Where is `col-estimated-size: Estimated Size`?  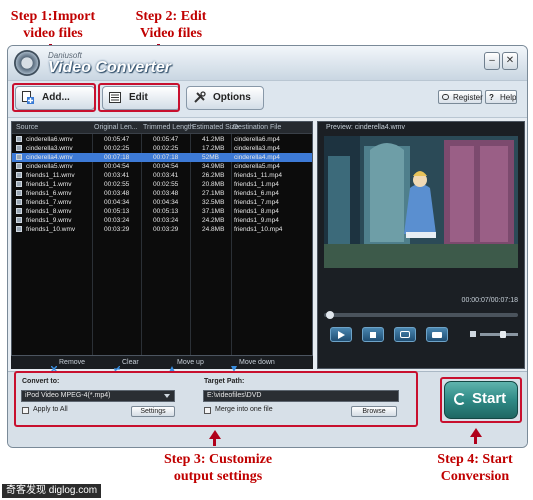
col-estimated-size: Estimated Size is located at coordinates (215, 127).